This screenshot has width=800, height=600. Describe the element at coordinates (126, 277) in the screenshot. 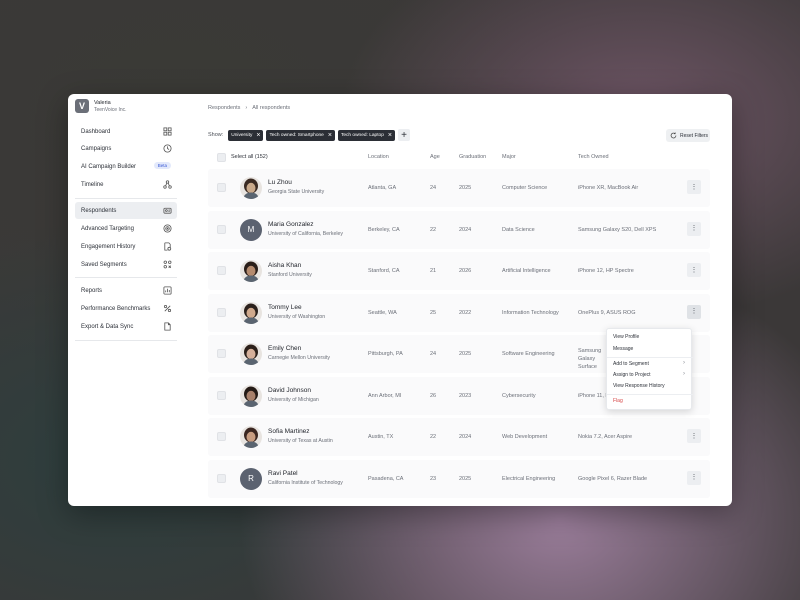

I see `sidebar-divider` at that location.